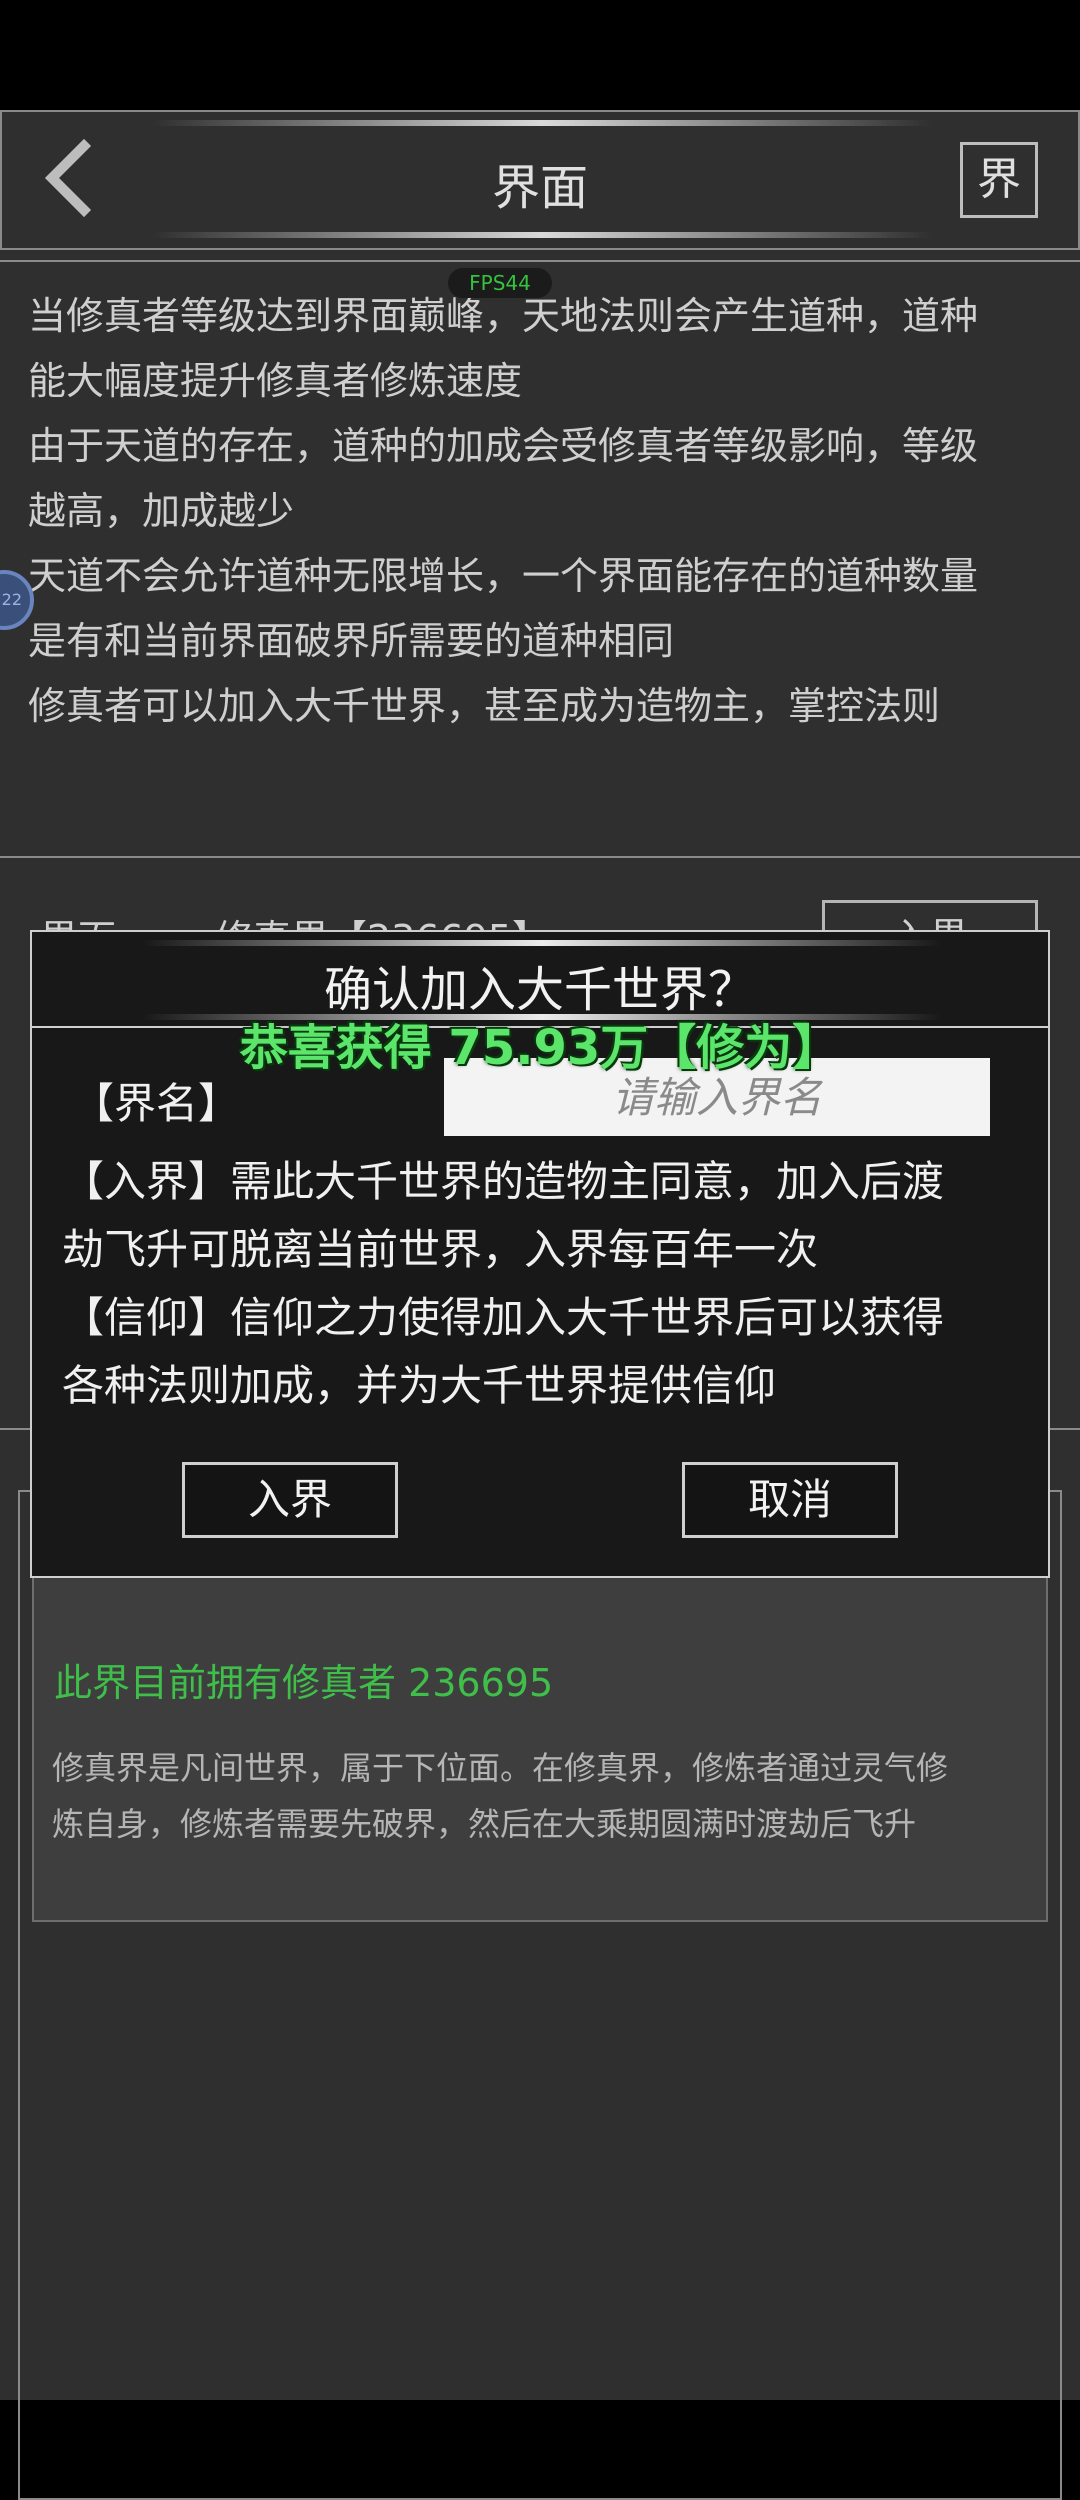  Describe the element at coordinates (161, 511) in the screenshot. I see `description-line: 越高，加成越少` at that location.